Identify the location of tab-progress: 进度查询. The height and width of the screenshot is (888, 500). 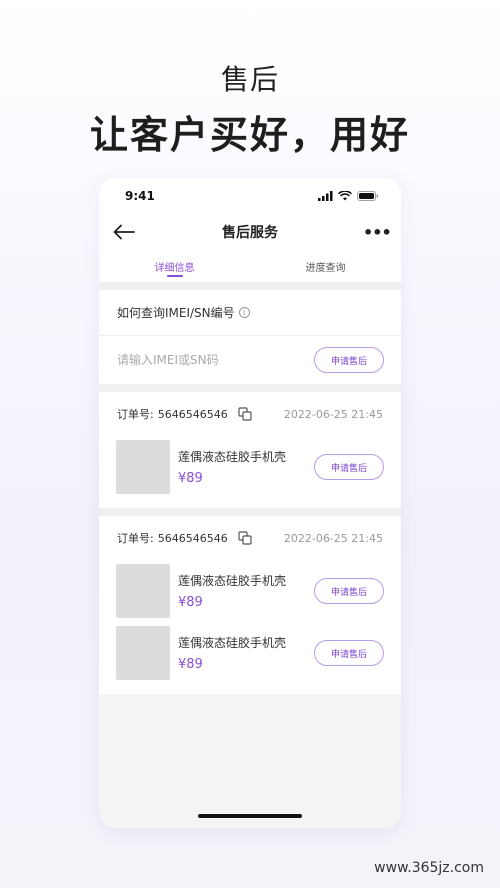
(325, 266).